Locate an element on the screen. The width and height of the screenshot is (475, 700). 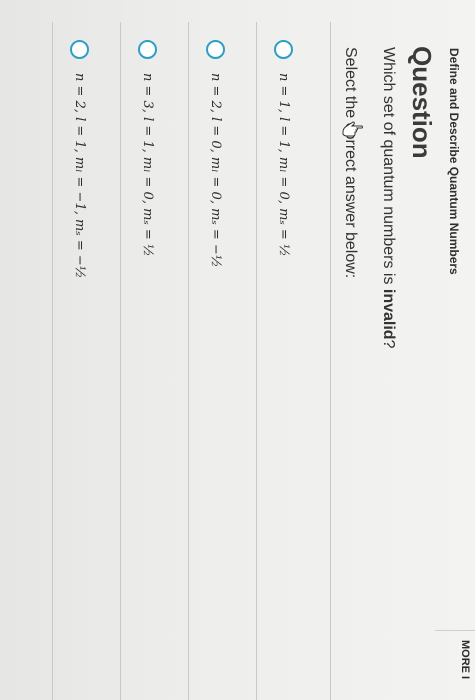
question-text-emphasis: invalid is located at coordinates (388, 314).